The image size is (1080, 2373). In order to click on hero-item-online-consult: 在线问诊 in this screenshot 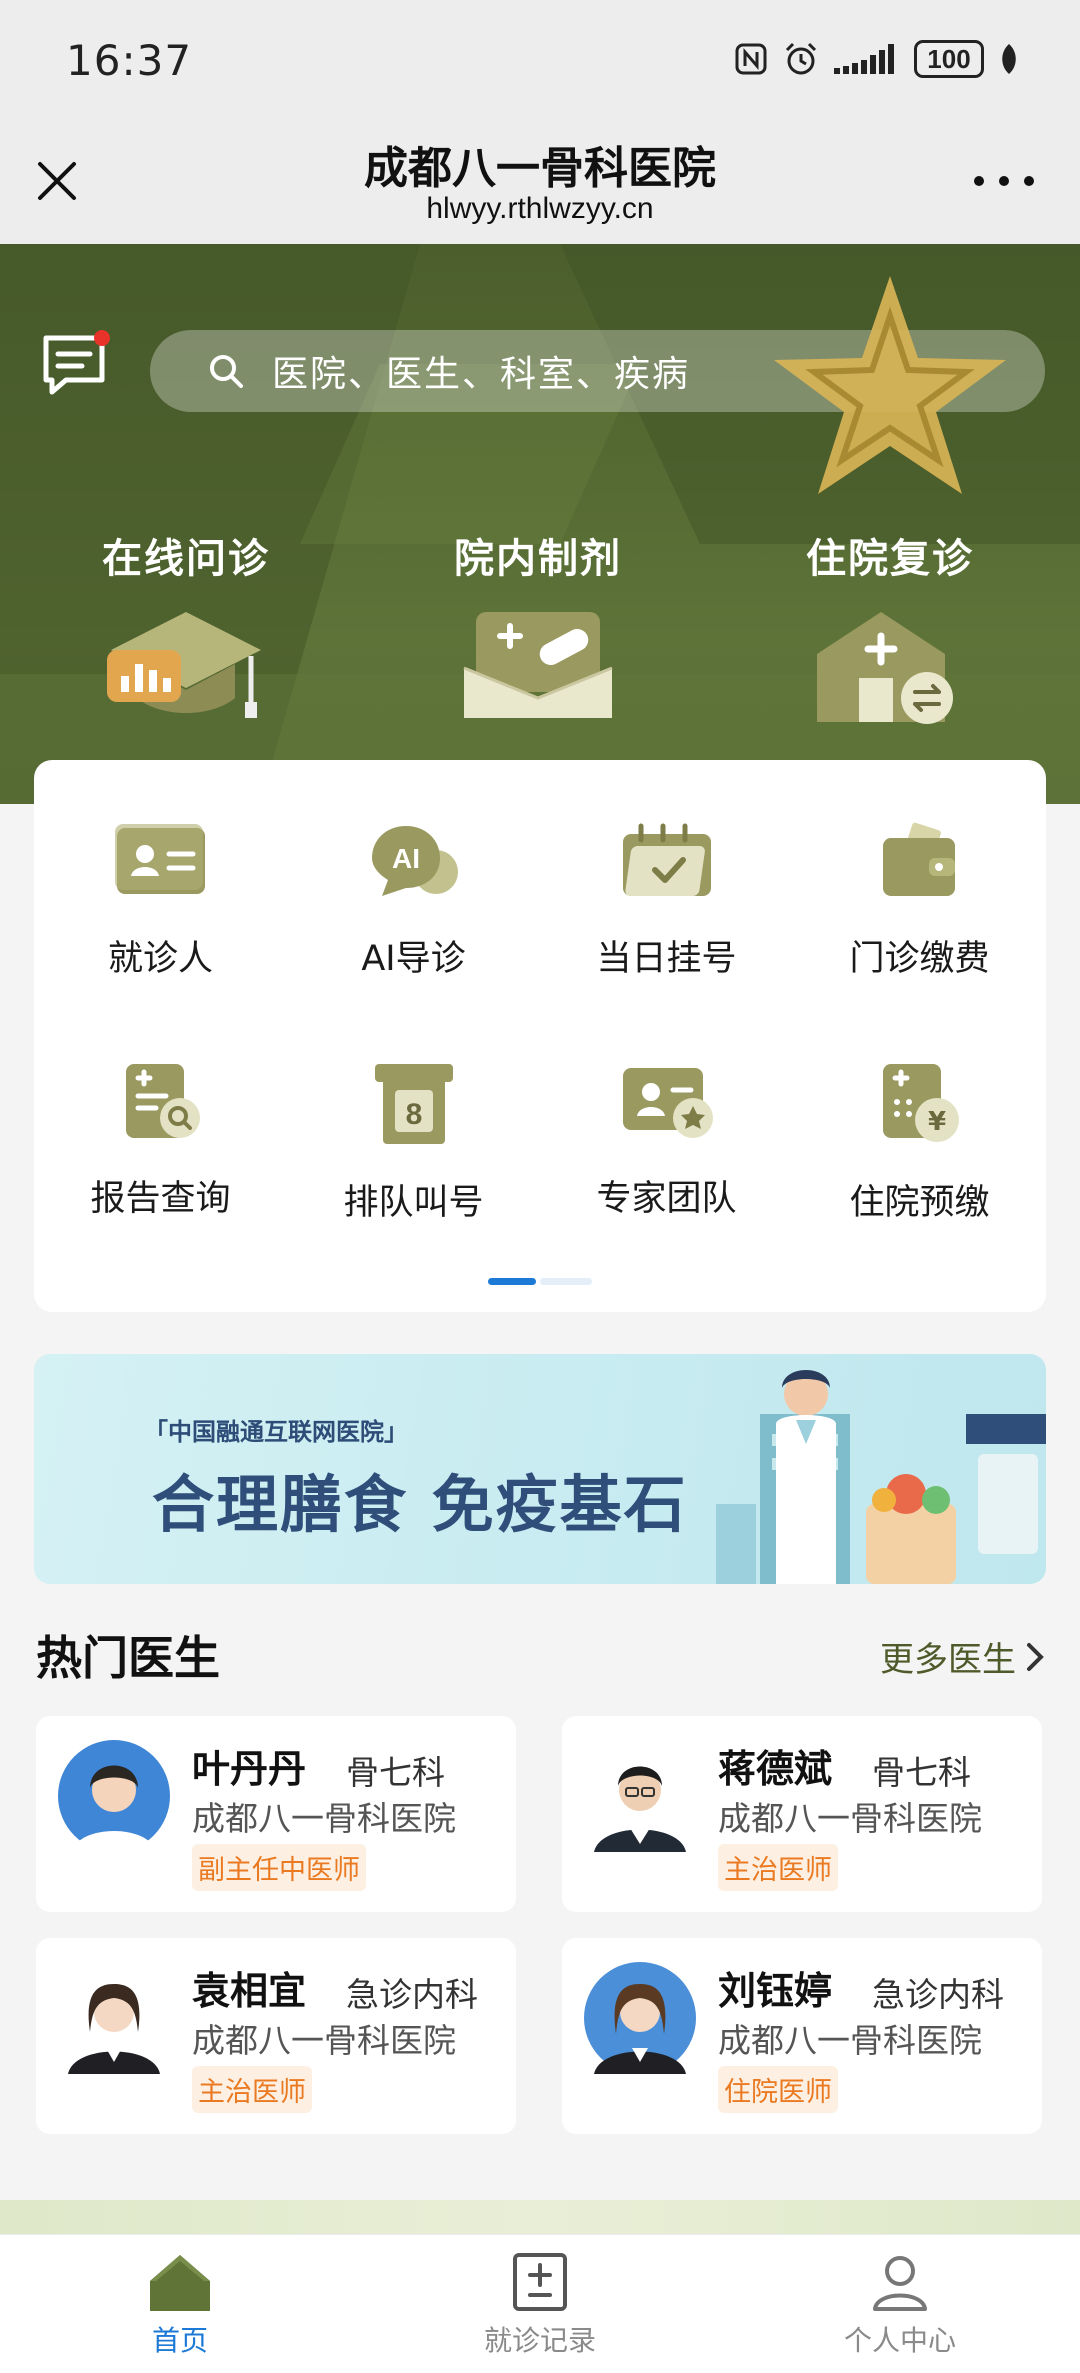, I will do `click(186, 631)`.